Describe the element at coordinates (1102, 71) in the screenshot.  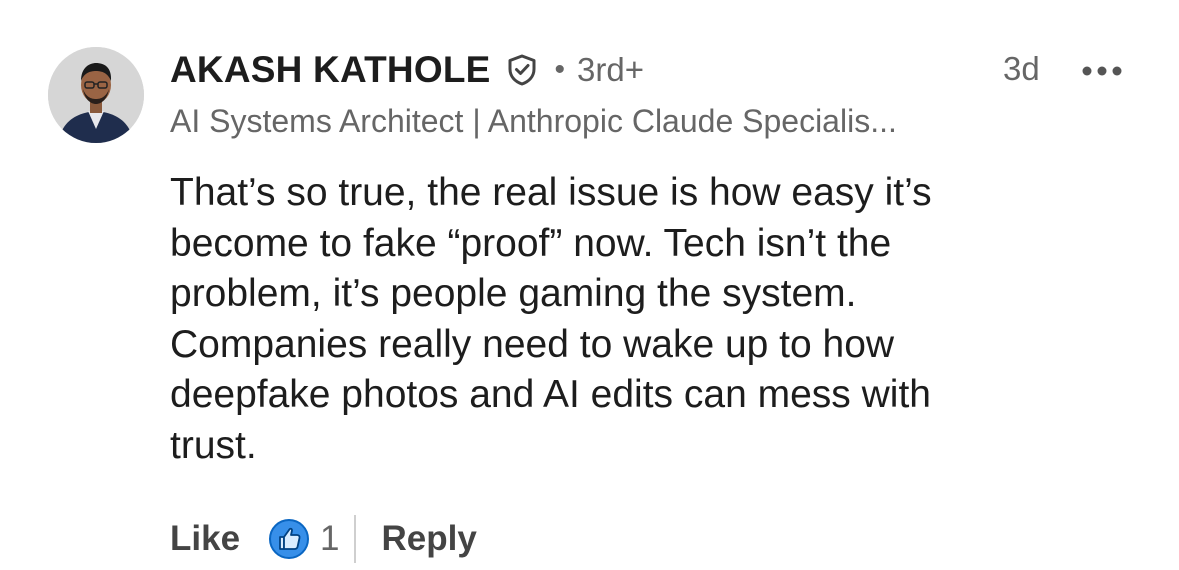
I see `more-horizontal-icon` at that location.